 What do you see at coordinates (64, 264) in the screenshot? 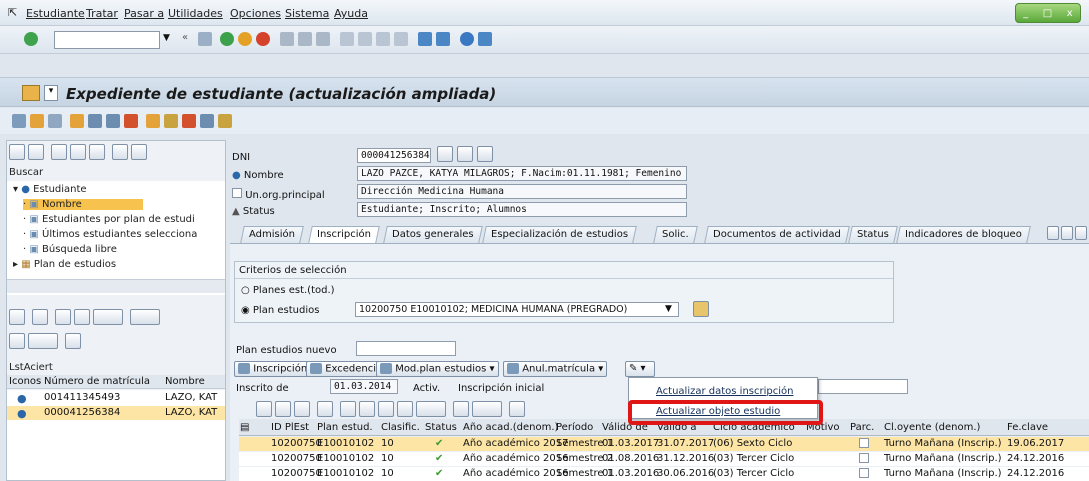
I see `tree-item-plan-estudios: ▸ ▦ Plan de estudios` at bounding box center [64, 264].